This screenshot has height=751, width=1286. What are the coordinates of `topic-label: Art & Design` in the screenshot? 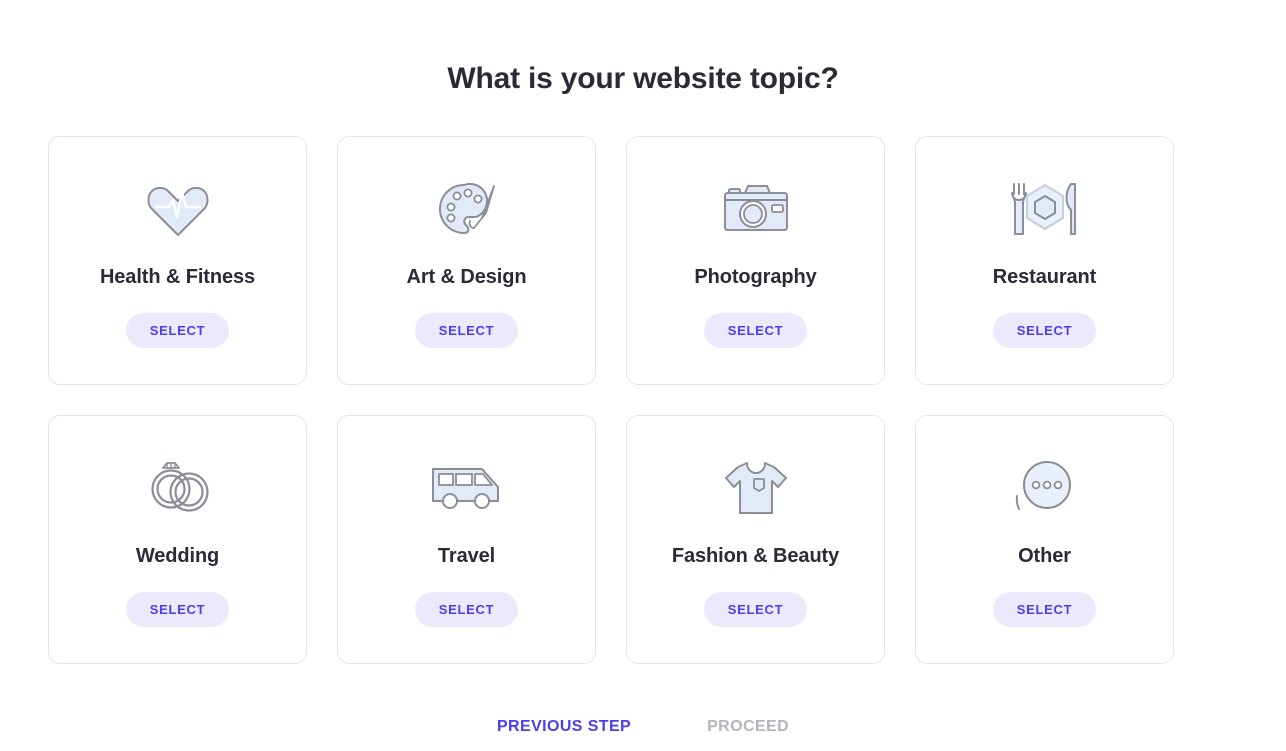 It's located at (466, 277).